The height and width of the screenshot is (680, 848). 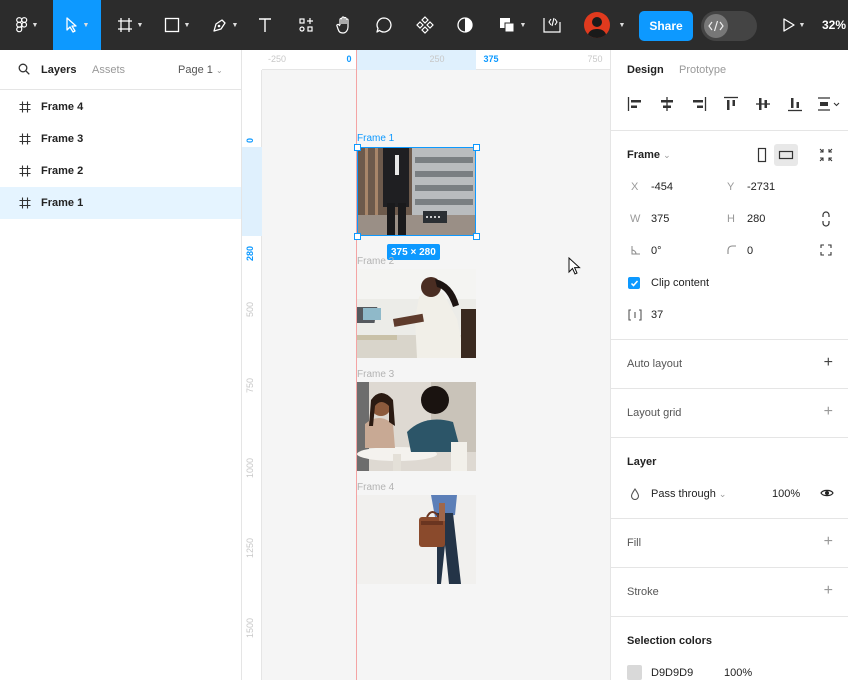 I want to click on height-input: 280, so click(x=756, y=219).